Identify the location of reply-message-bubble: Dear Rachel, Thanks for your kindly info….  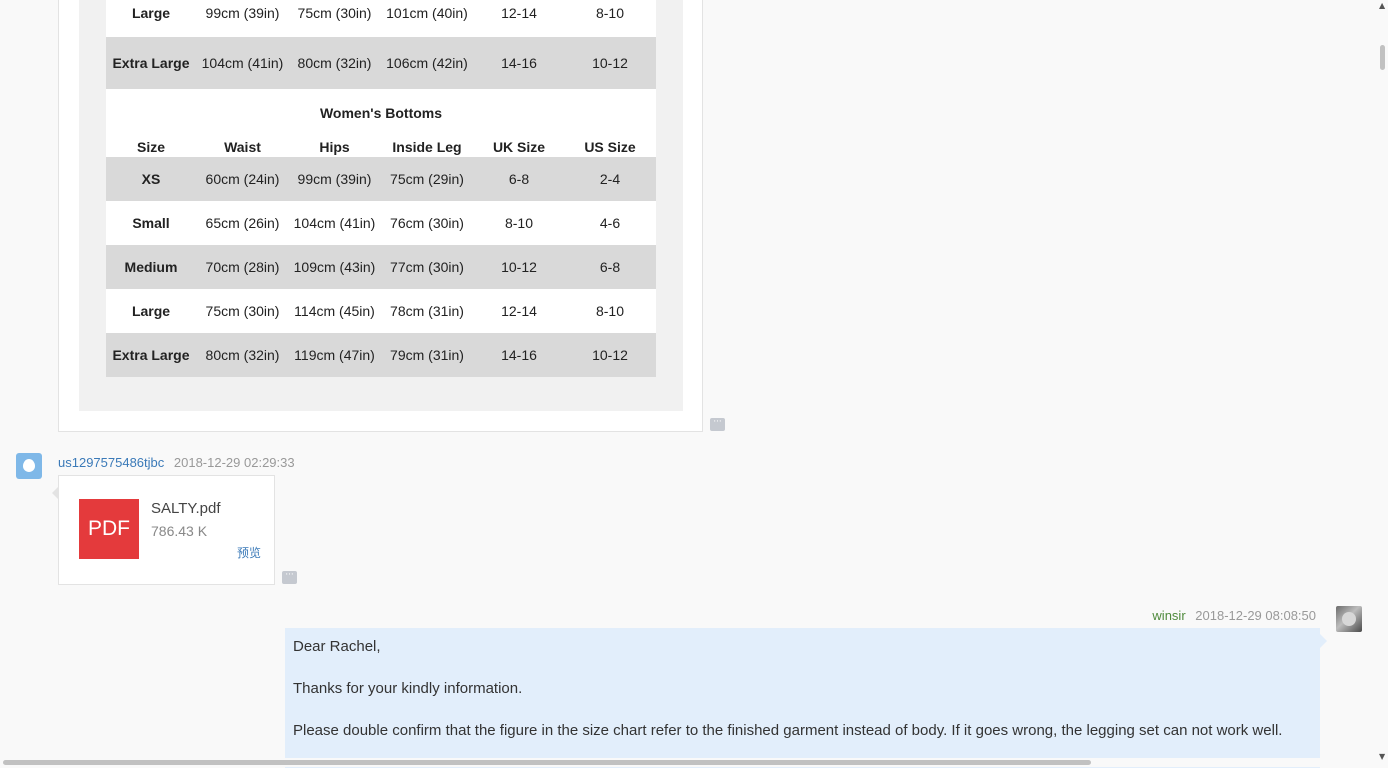
(806, 698).